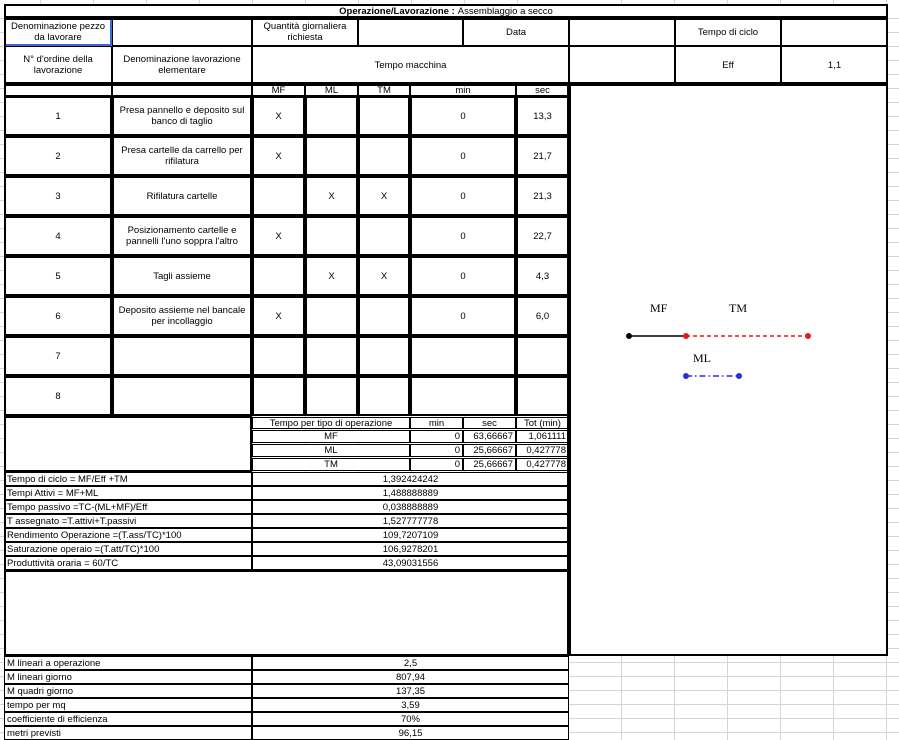 Image resolution: width=899 pixels, height=740 pixels. Describe the element at coordinates (128, 691) in the screenshot. I see `bottom-label: M quadri giorno` at that location.